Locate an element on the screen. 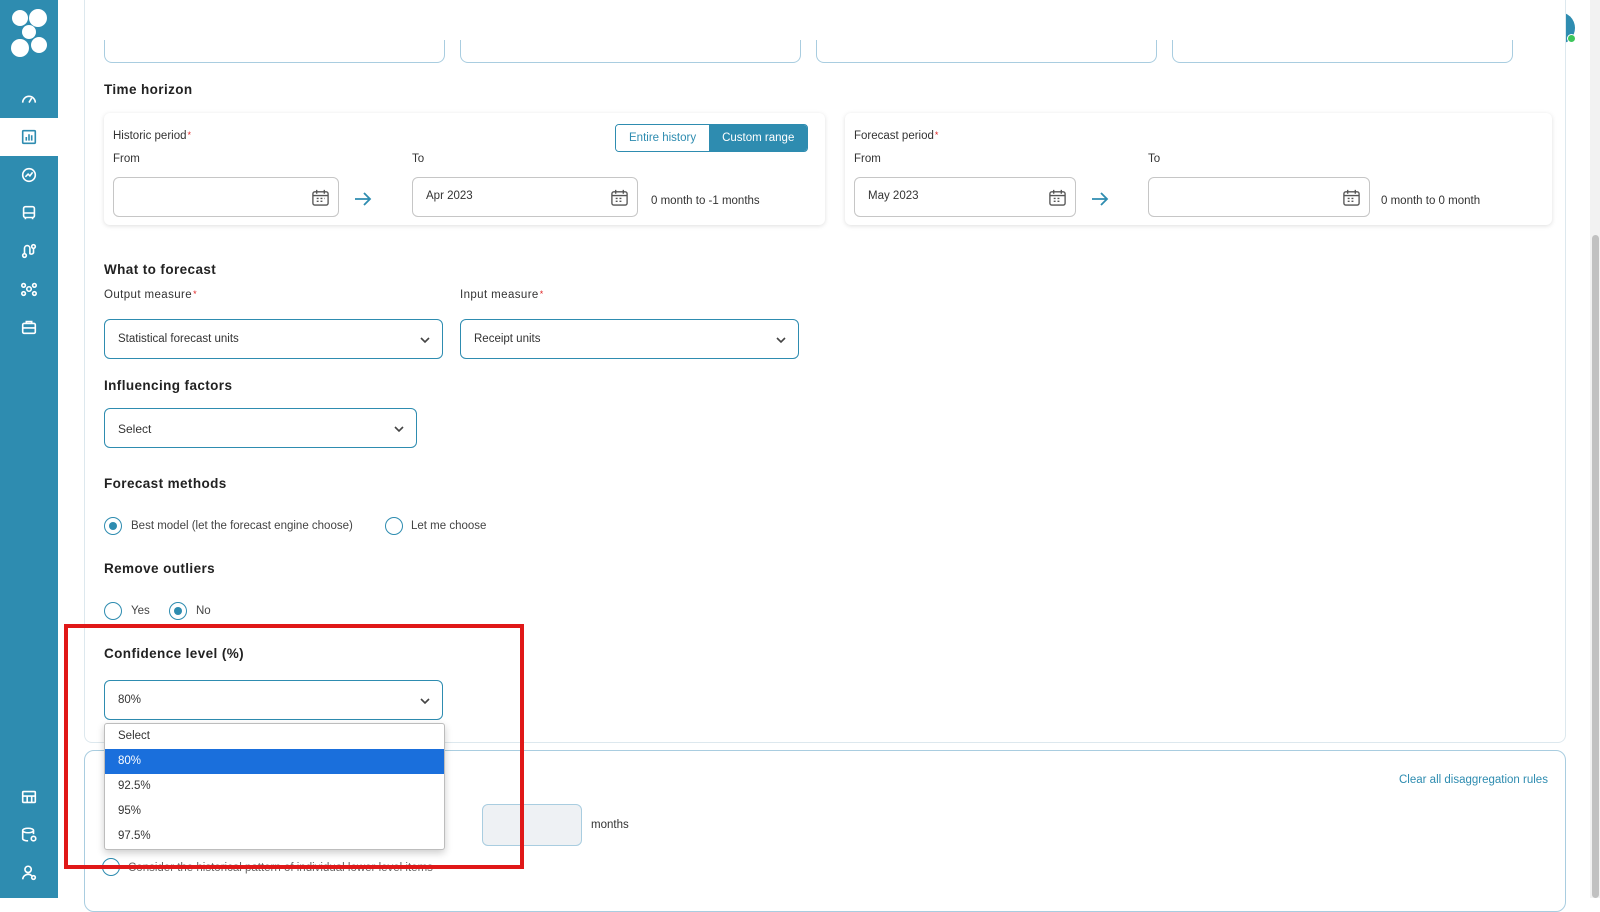  briefcase-icon is located at coordinates (29, 327).